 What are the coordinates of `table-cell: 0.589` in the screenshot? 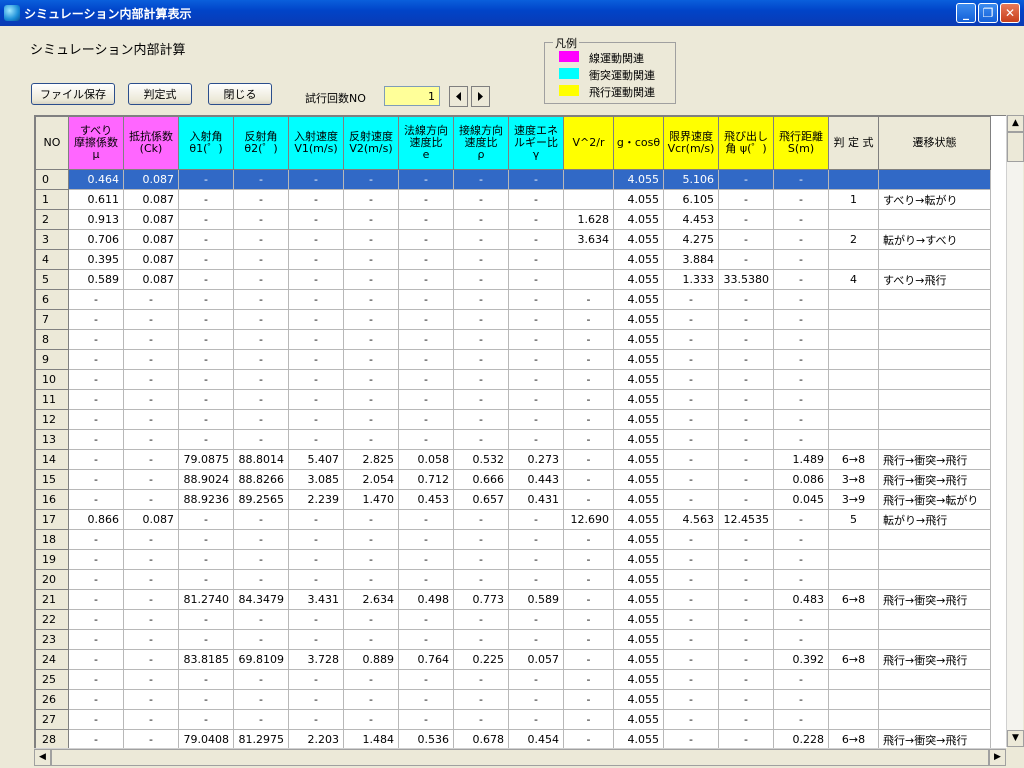 It's located at (96, 279).